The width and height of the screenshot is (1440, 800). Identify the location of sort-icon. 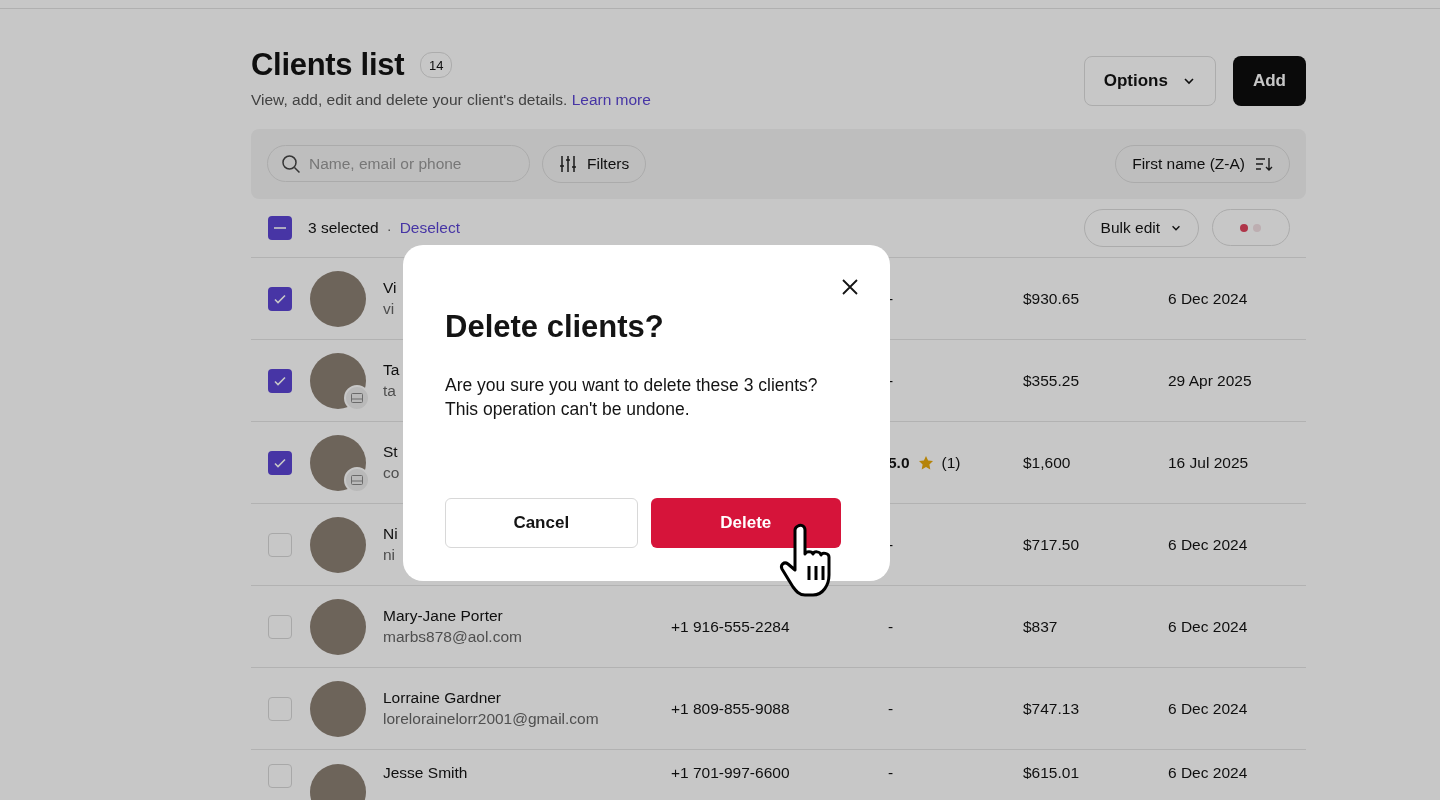
(1264, 164).